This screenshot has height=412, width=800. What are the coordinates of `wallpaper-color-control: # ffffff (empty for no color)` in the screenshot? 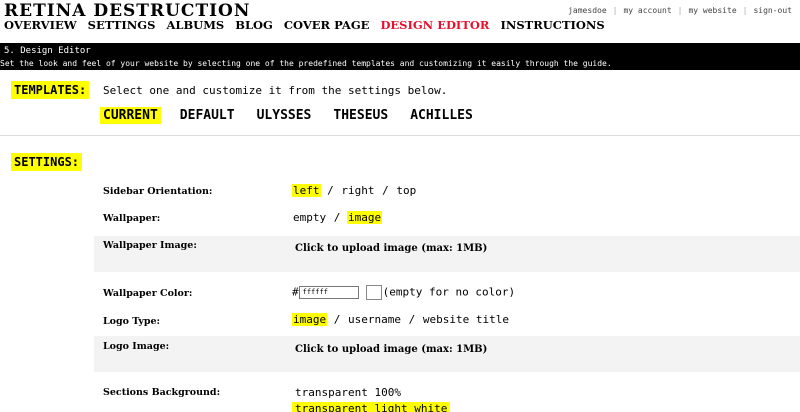 It's located at (403, 292).